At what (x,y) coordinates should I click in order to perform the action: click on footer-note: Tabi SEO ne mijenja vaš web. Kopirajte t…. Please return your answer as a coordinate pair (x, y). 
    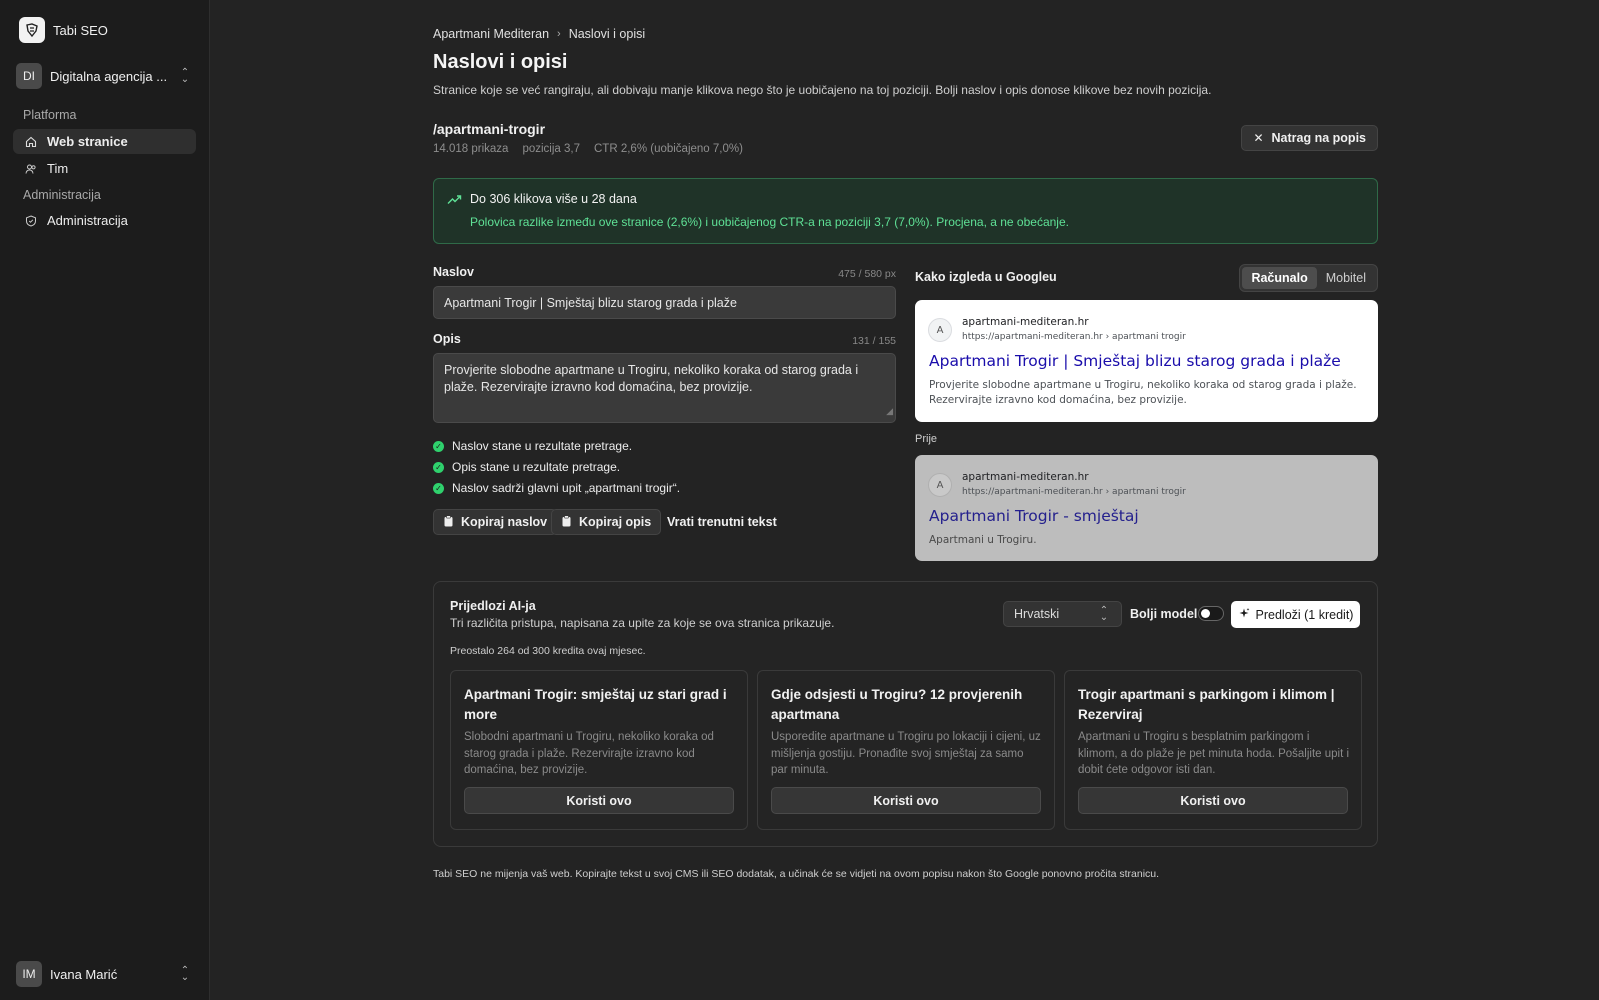
    Looking at the image, I should click on (796, 874).